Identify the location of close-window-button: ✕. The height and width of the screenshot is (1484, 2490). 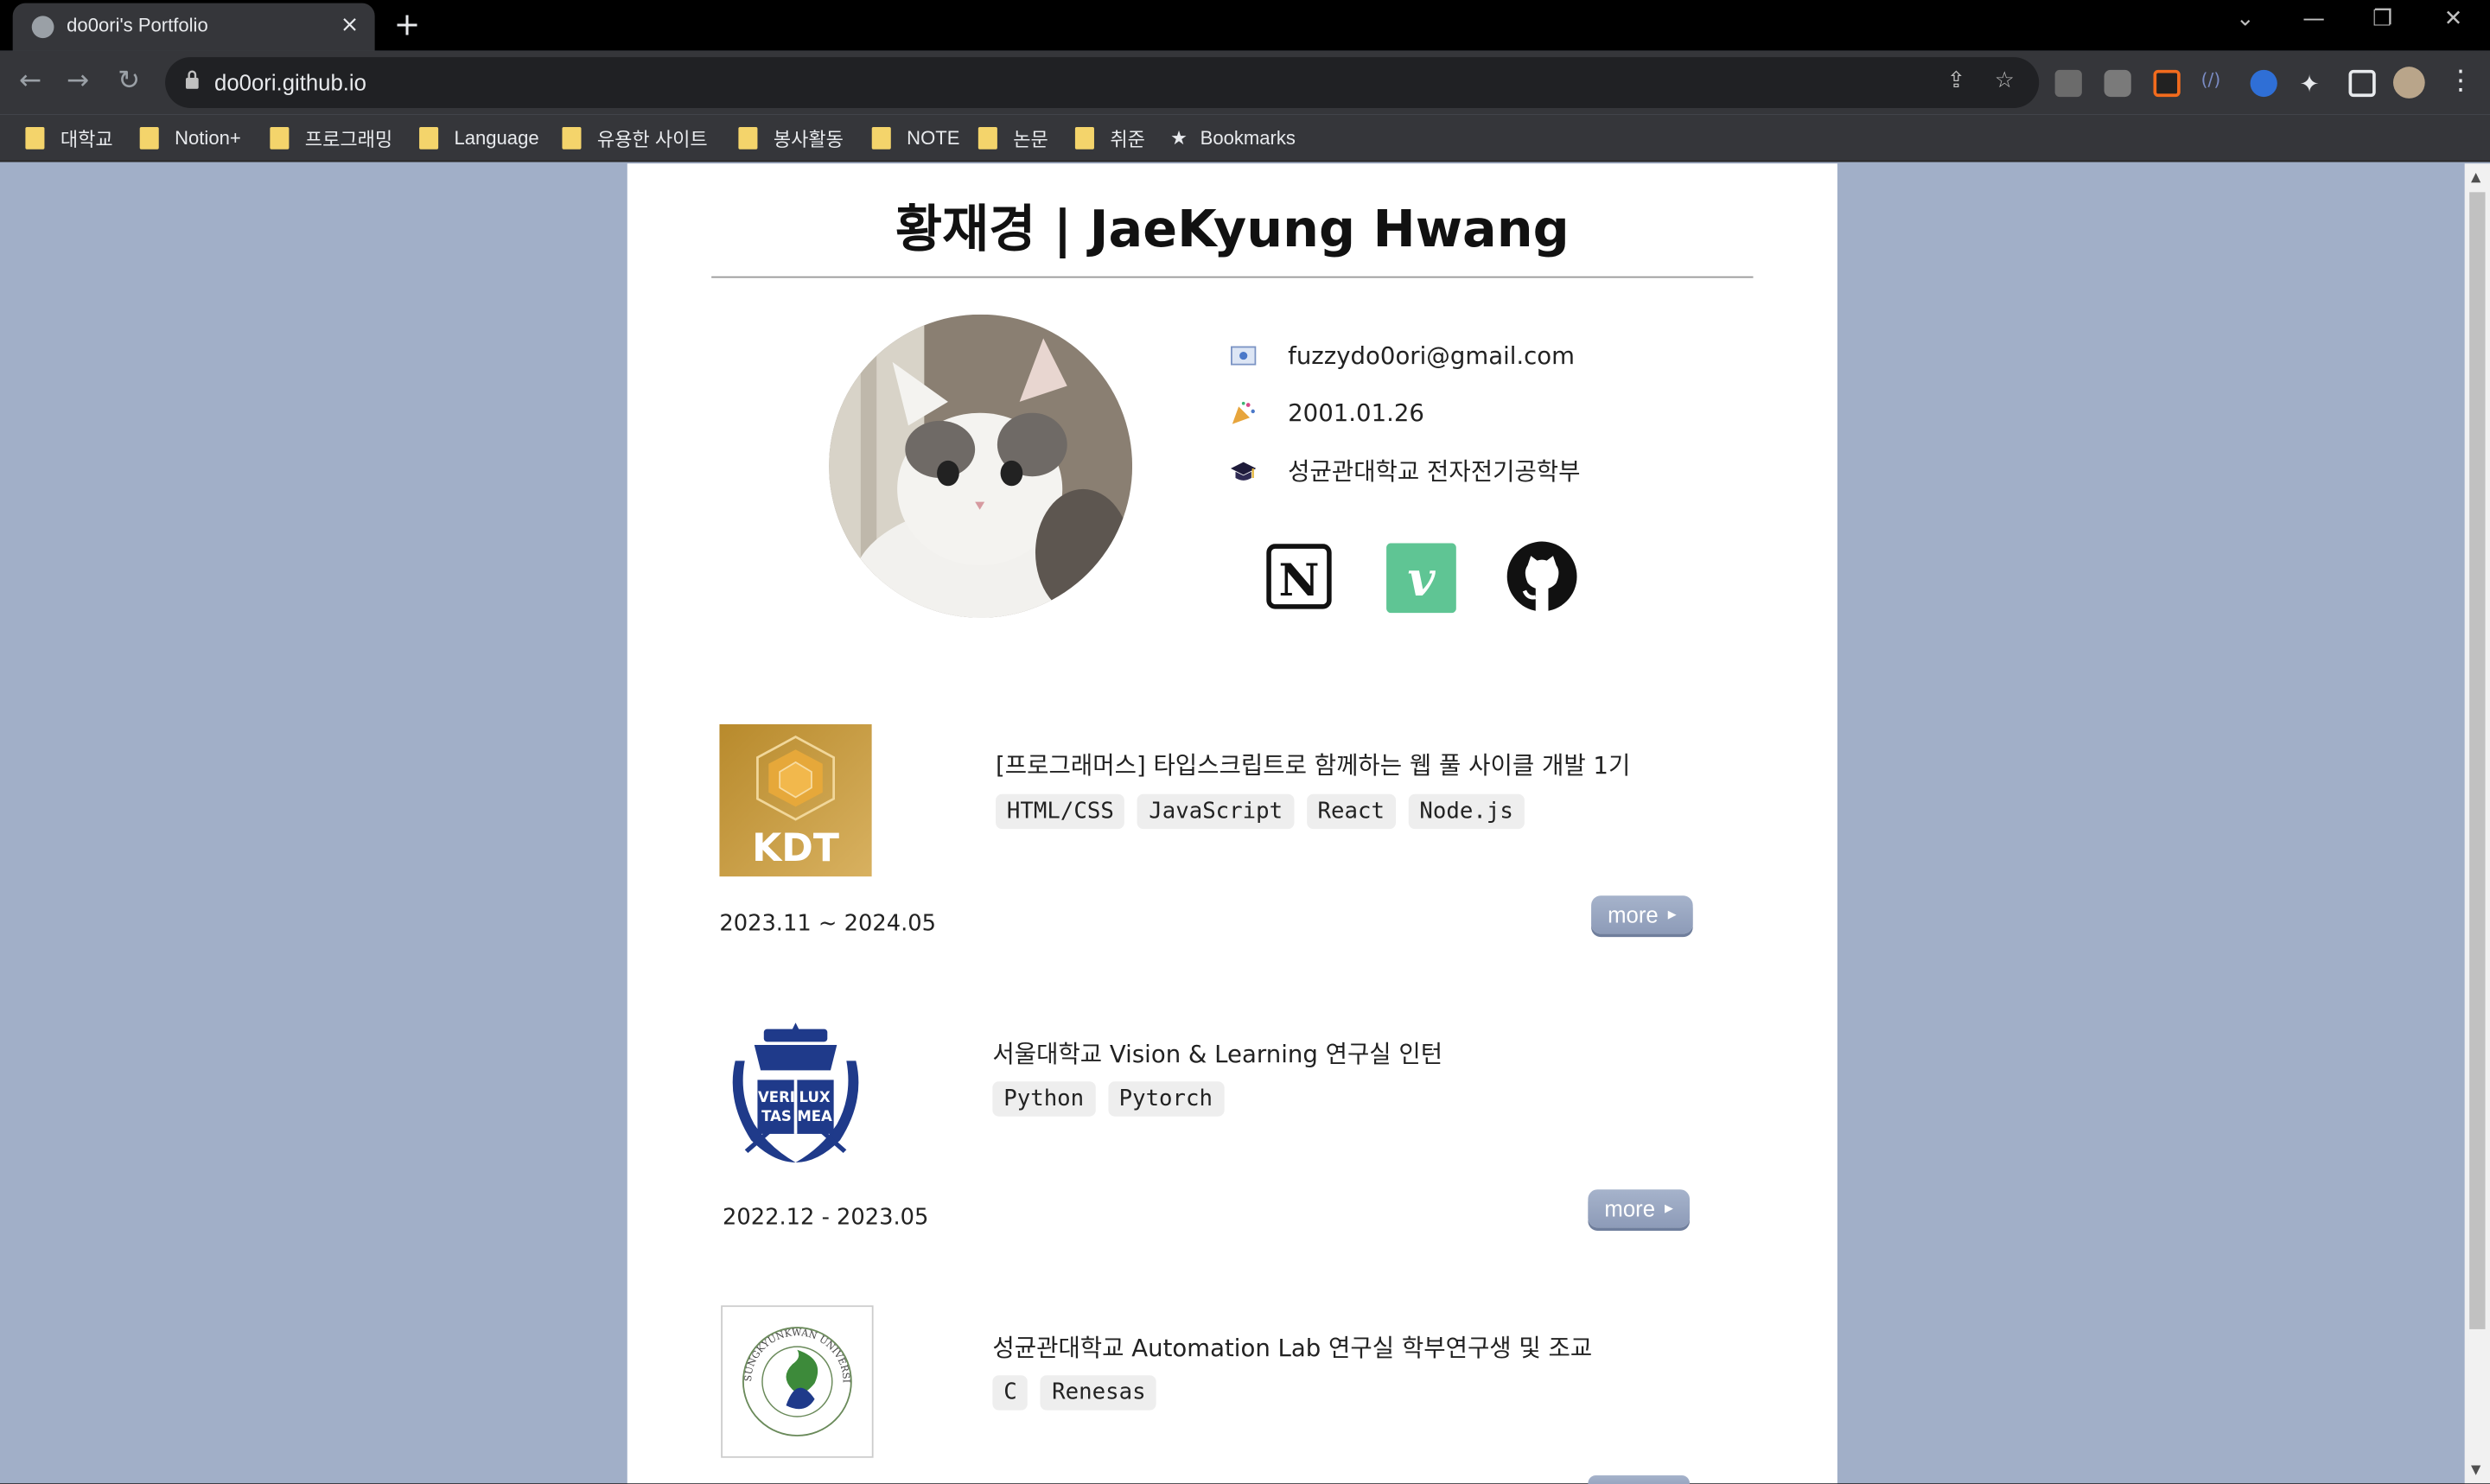
(2453, 19).